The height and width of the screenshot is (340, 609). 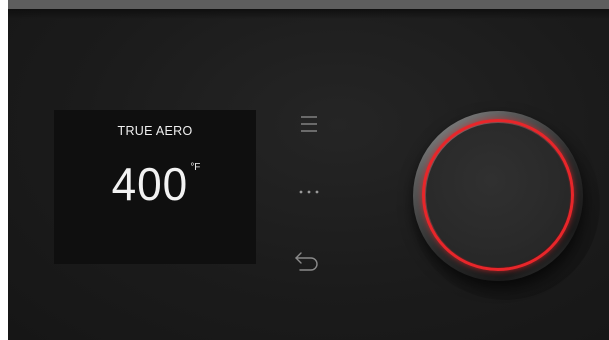 I want to click on back-arrow-icon, so click(x=306, y=261).